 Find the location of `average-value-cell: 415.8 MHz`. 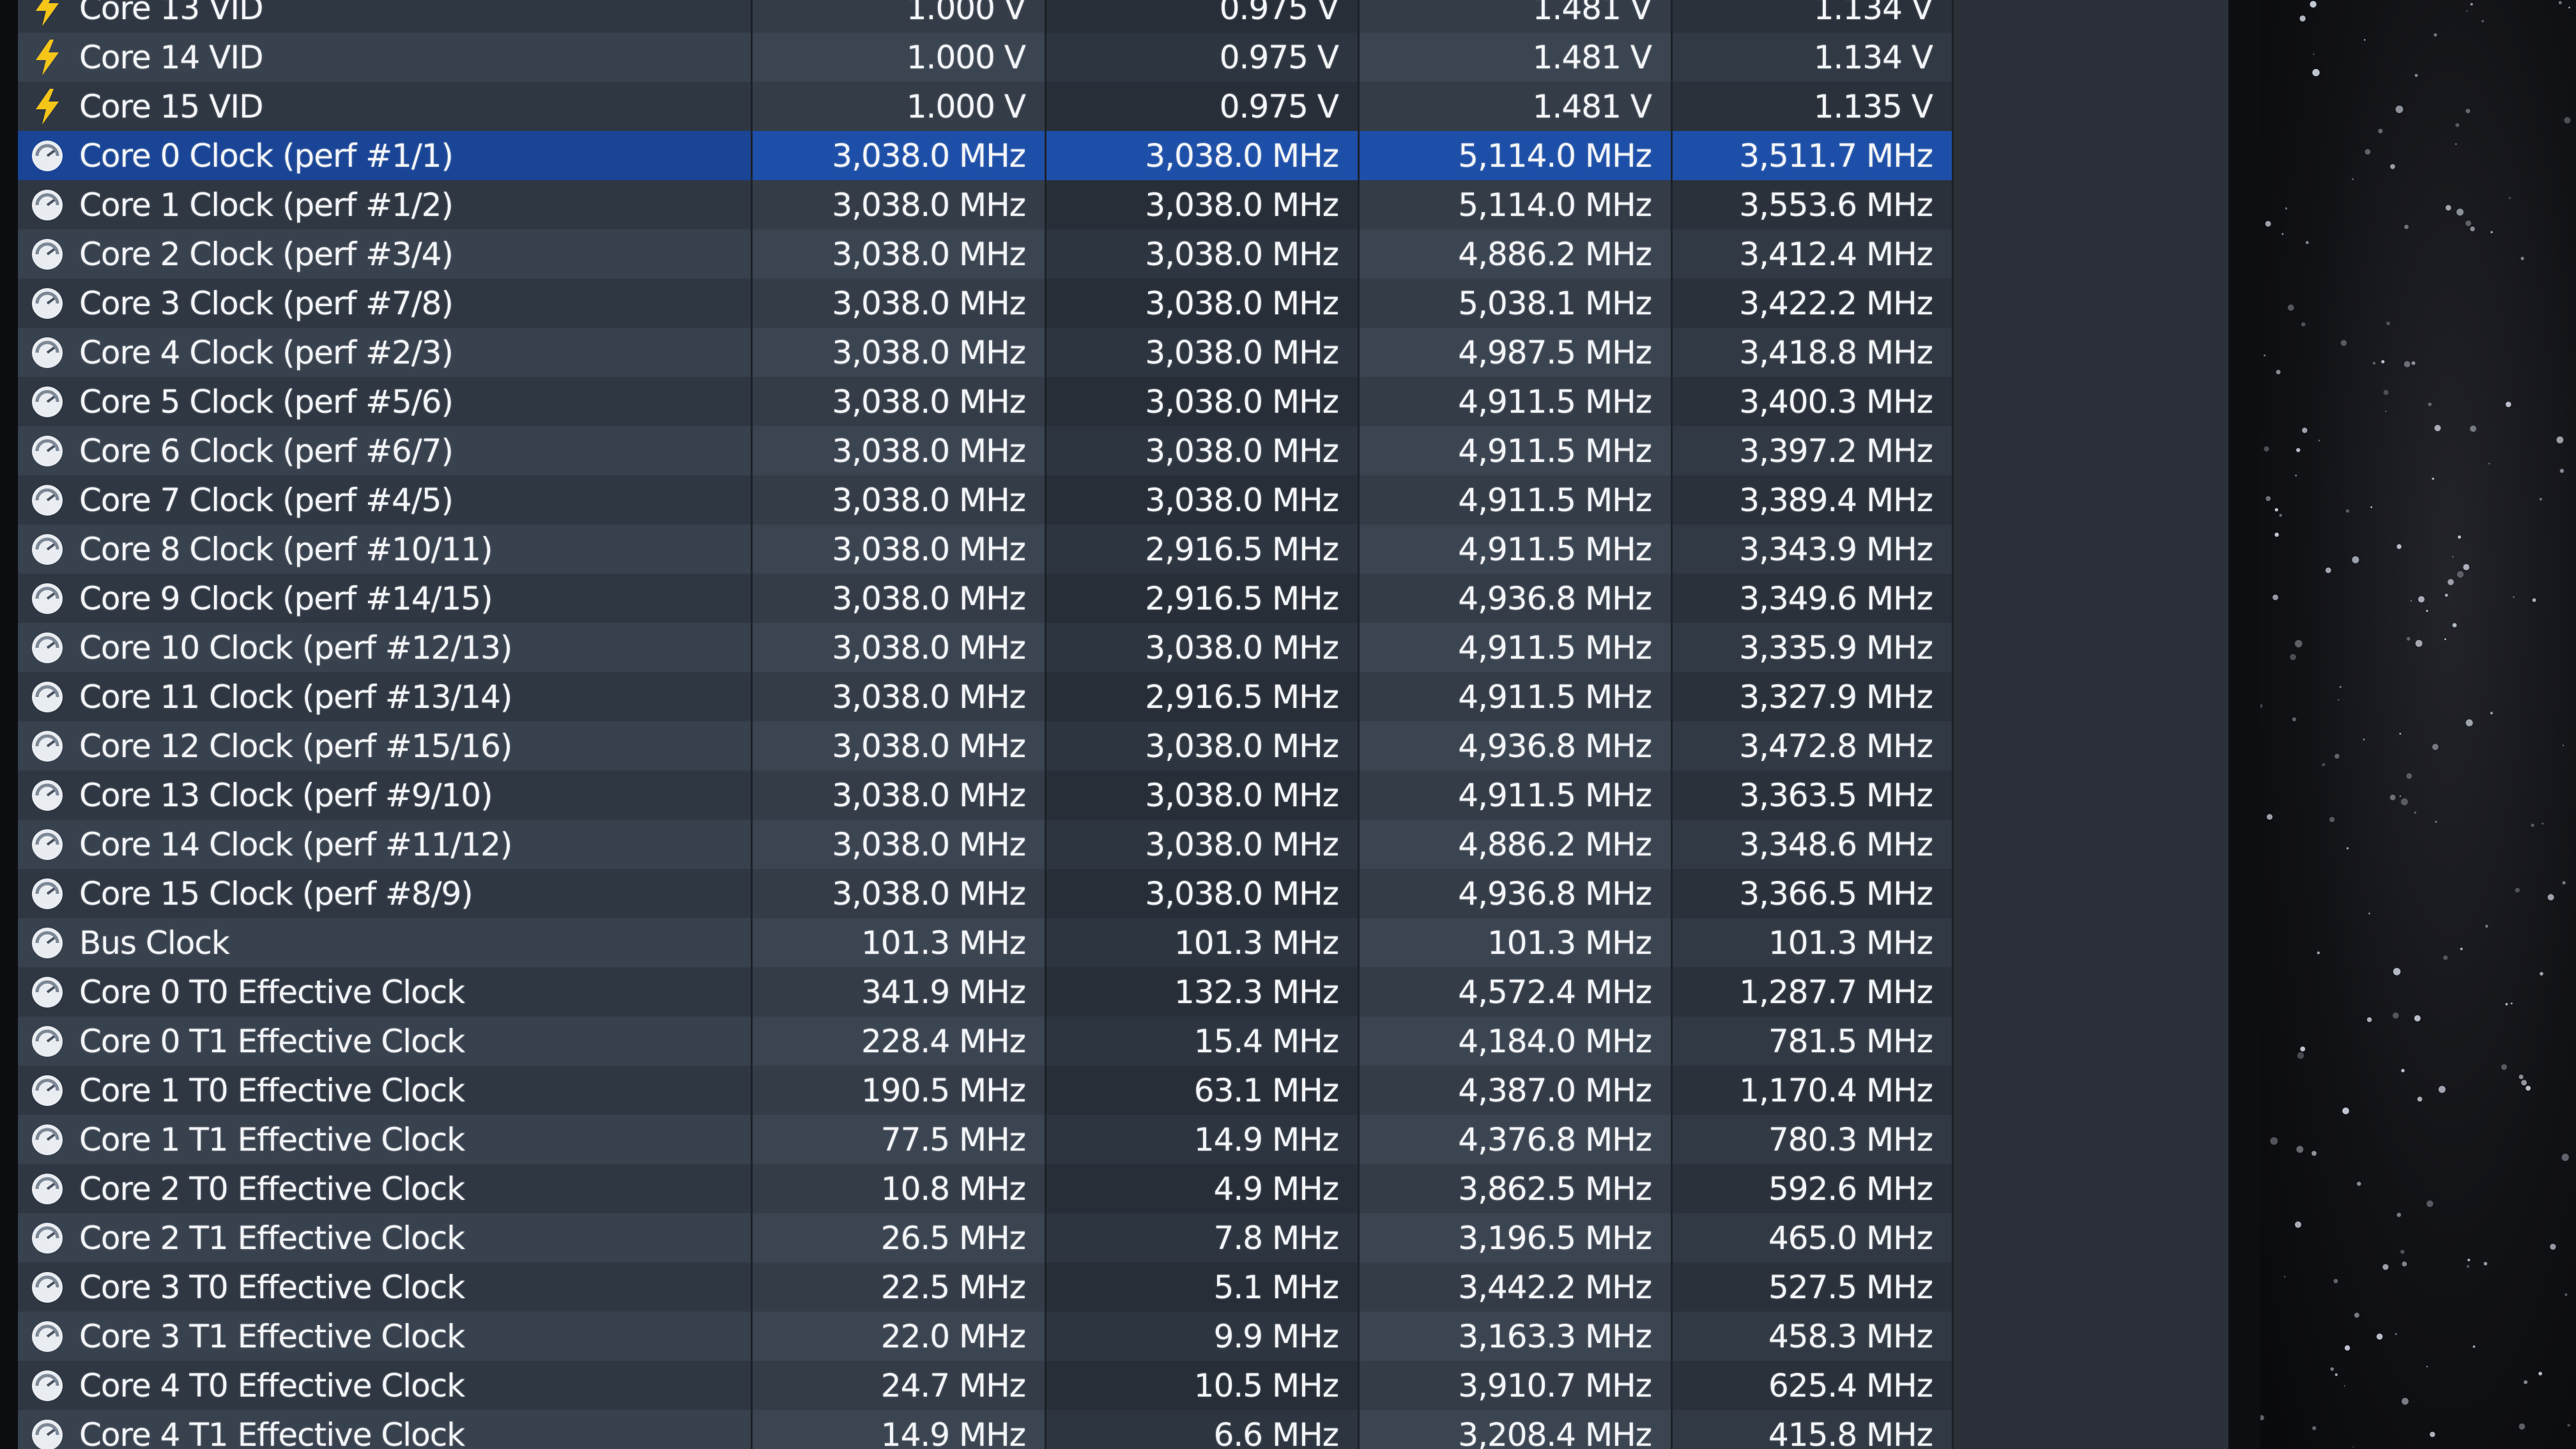

average-value-cell: 415.8 MHz is located at coordinates (1813, 1429).